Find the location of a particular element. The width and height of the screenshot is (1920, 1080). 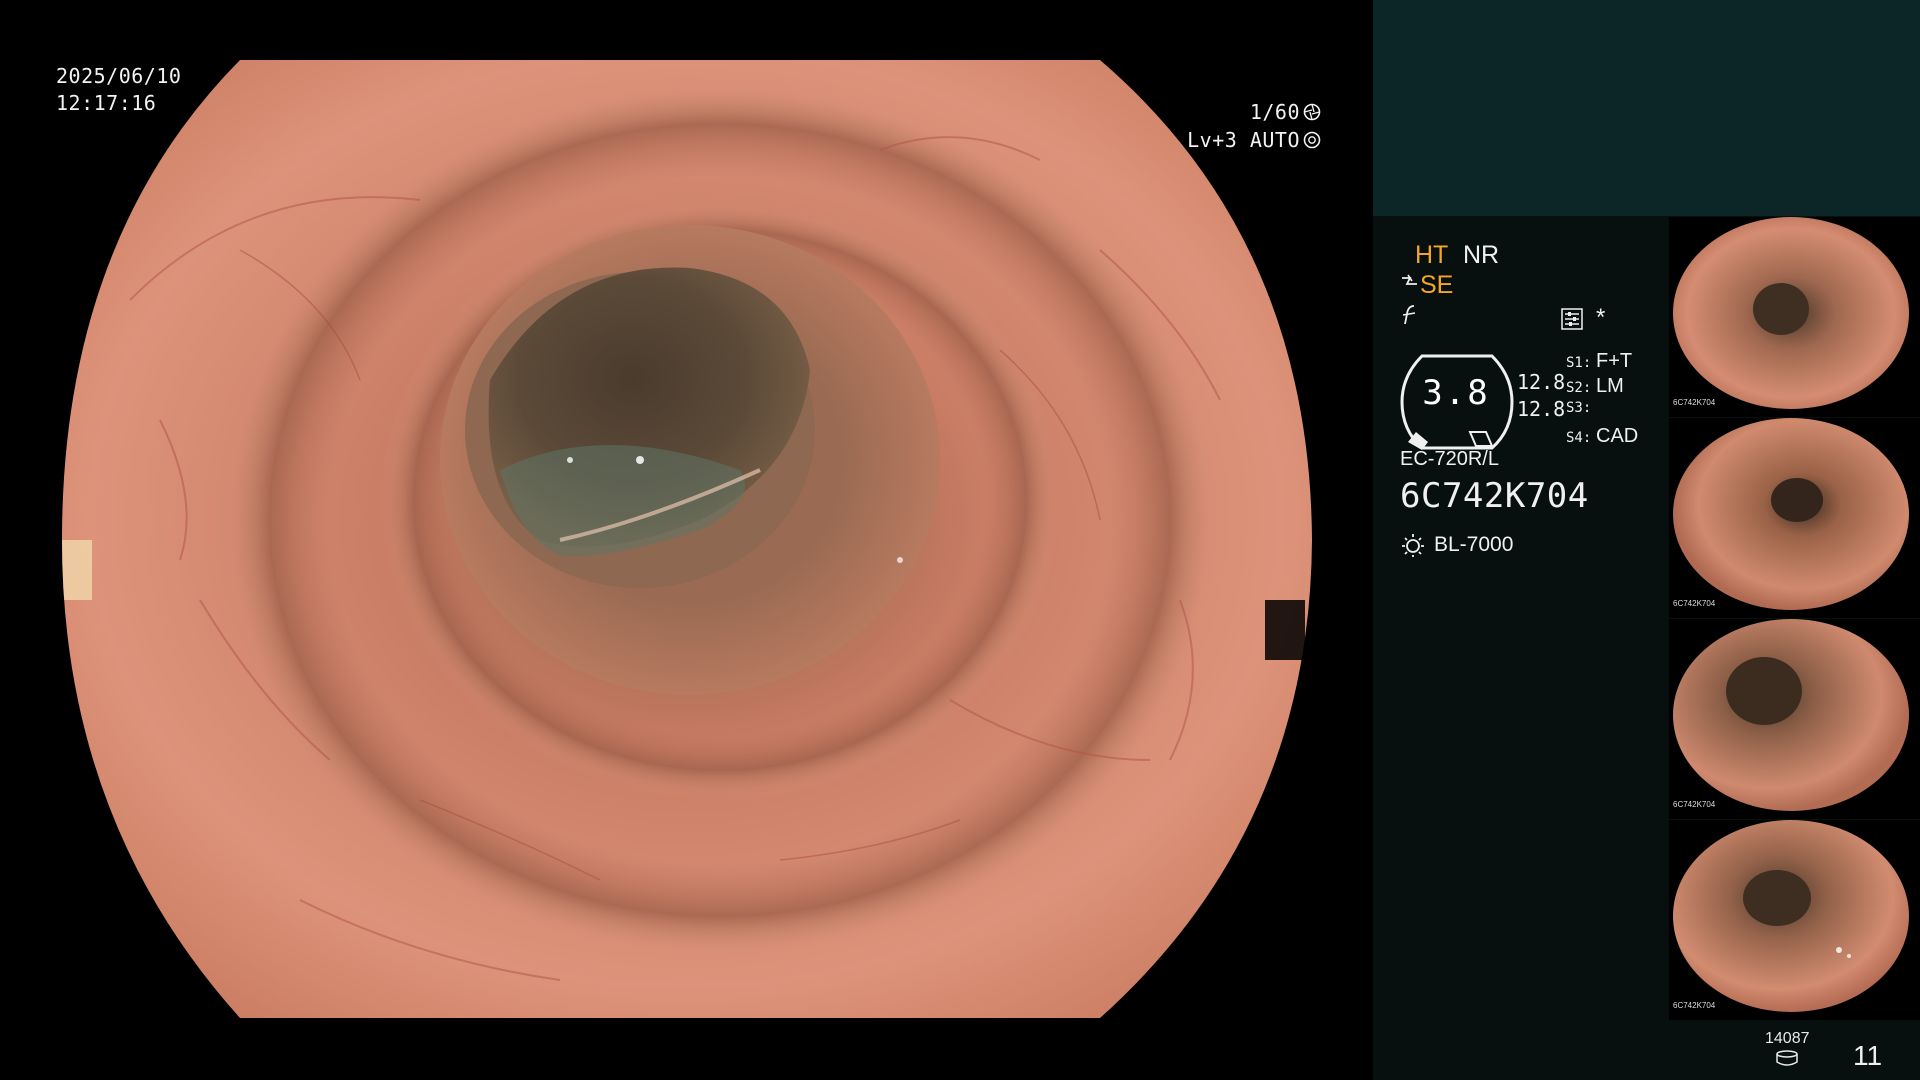

thumbnail-3: 6C742K704 is located at coordinates (1794, 719).